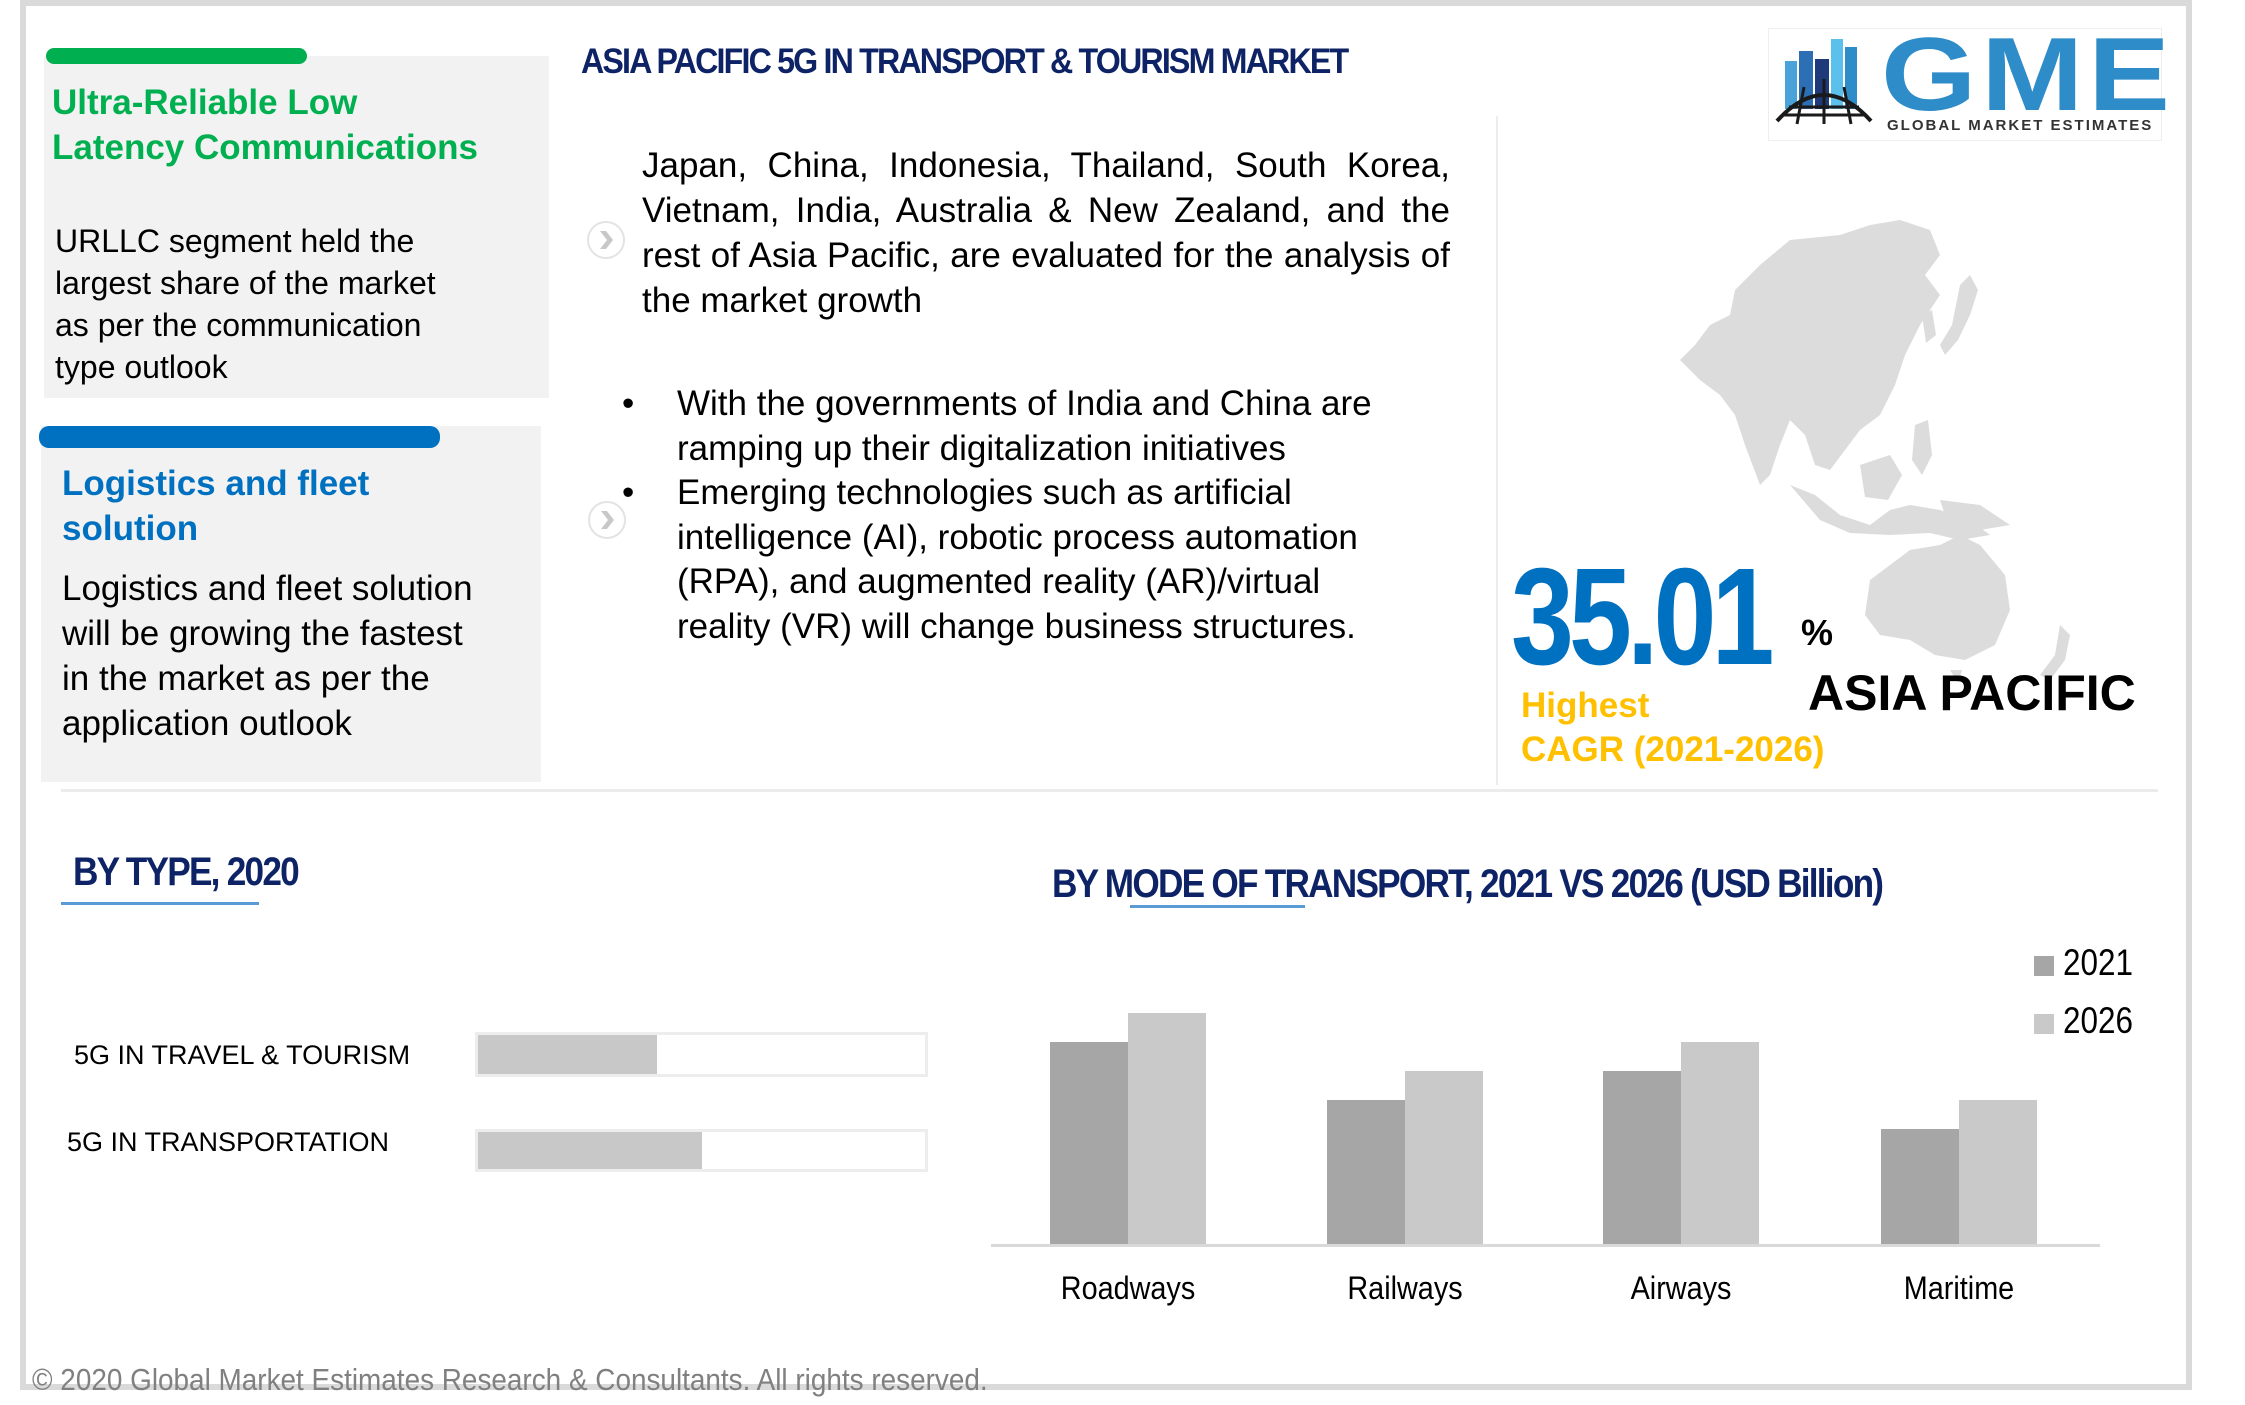 The height and width of the screenshot is (1405, 2245). I want to click on urllc-title-line: Ultra-Reliable Low, so click(205, 102).